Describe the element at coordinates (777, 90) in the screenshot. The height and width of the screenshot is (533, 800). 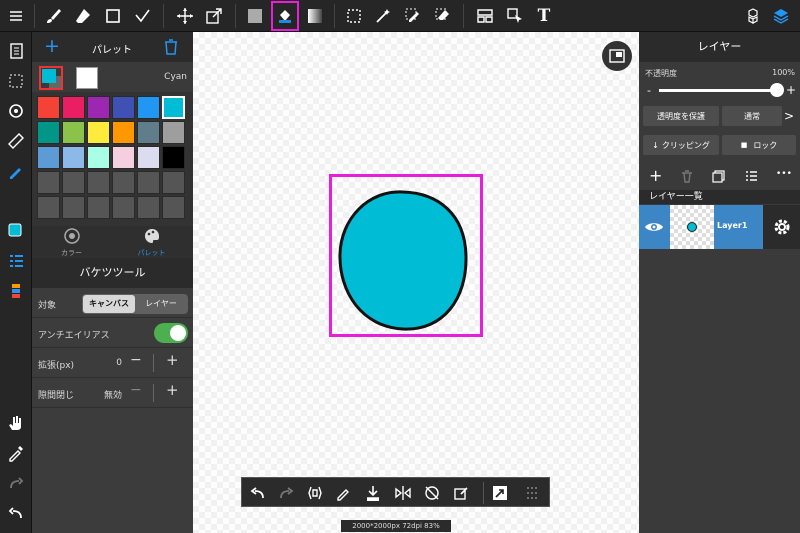
I see `opacity-slider-knob` at that location.